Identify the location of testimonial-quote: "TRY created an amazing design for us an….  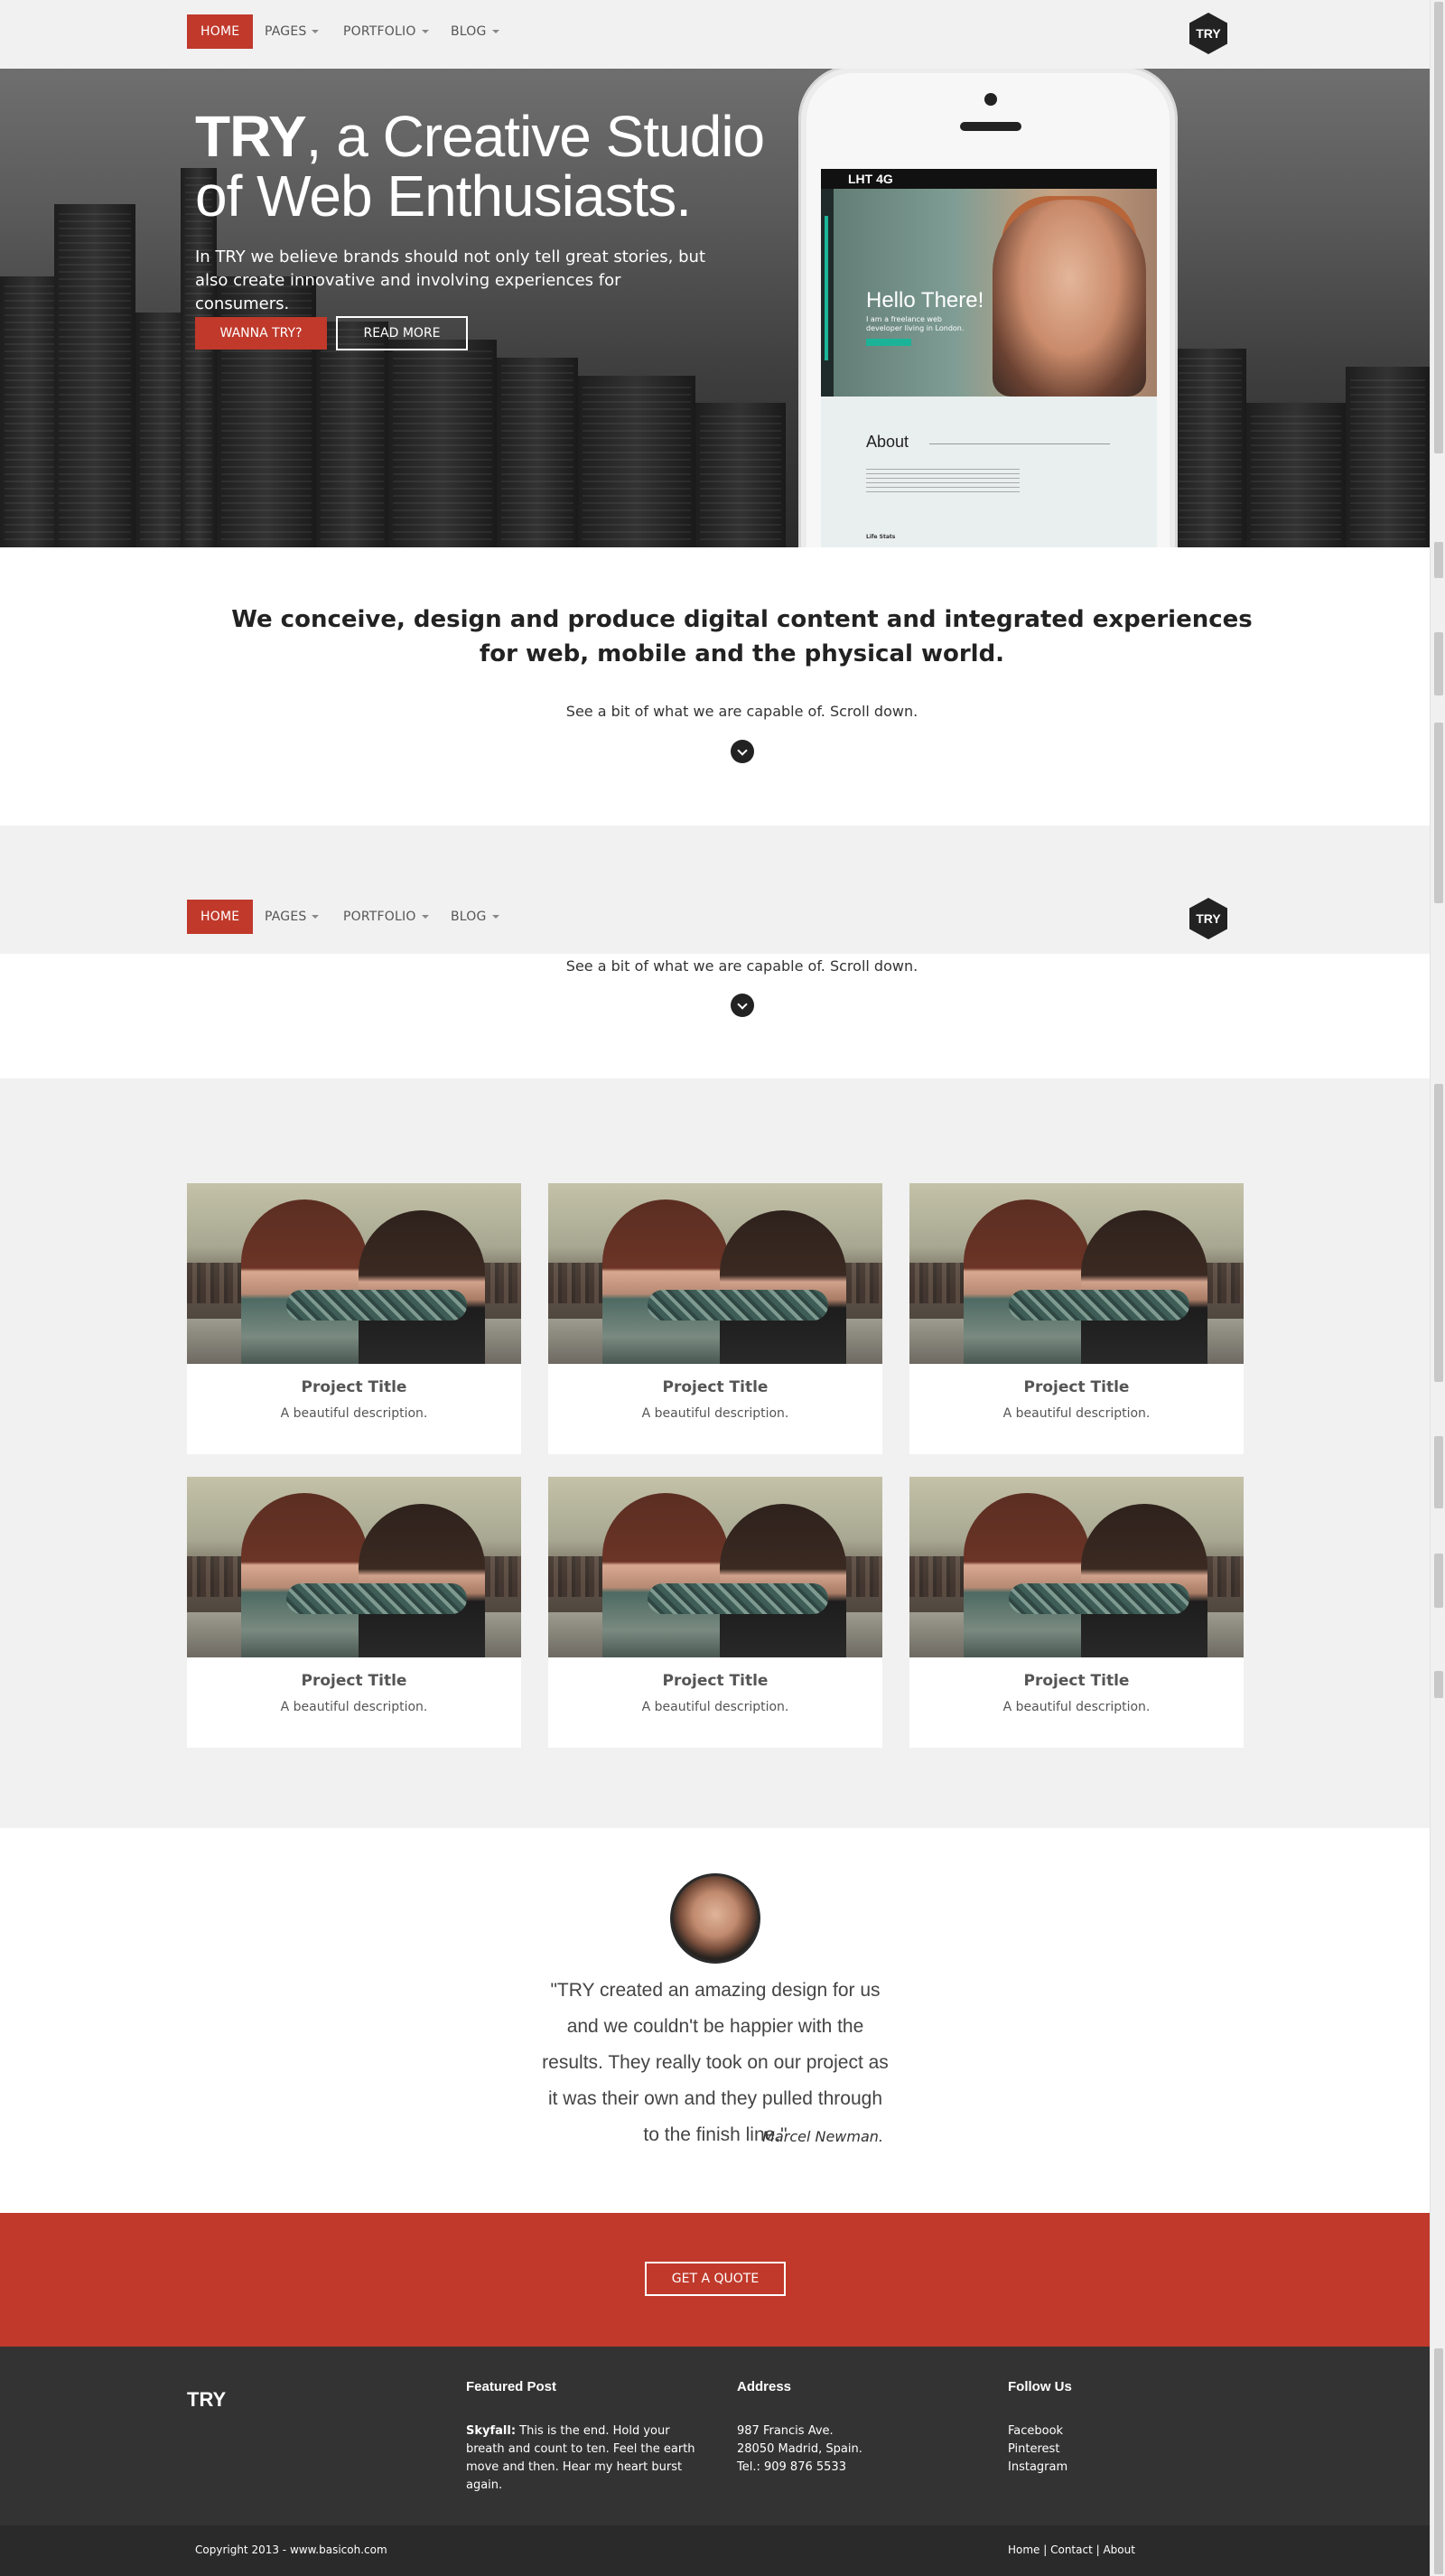
(715, 2062).